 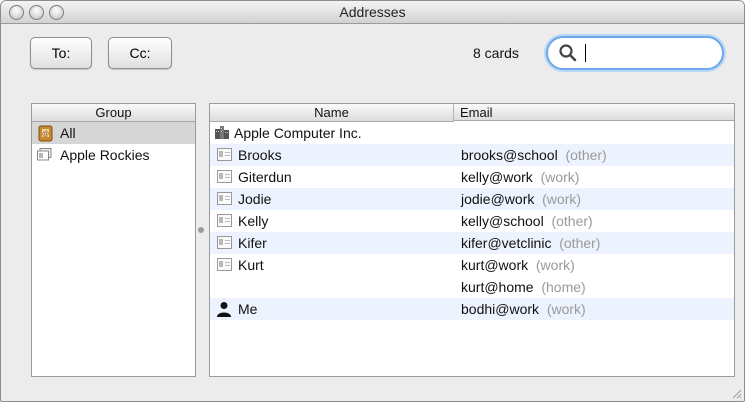 I want to click on email-type: (home), so click(x=563, y=287).